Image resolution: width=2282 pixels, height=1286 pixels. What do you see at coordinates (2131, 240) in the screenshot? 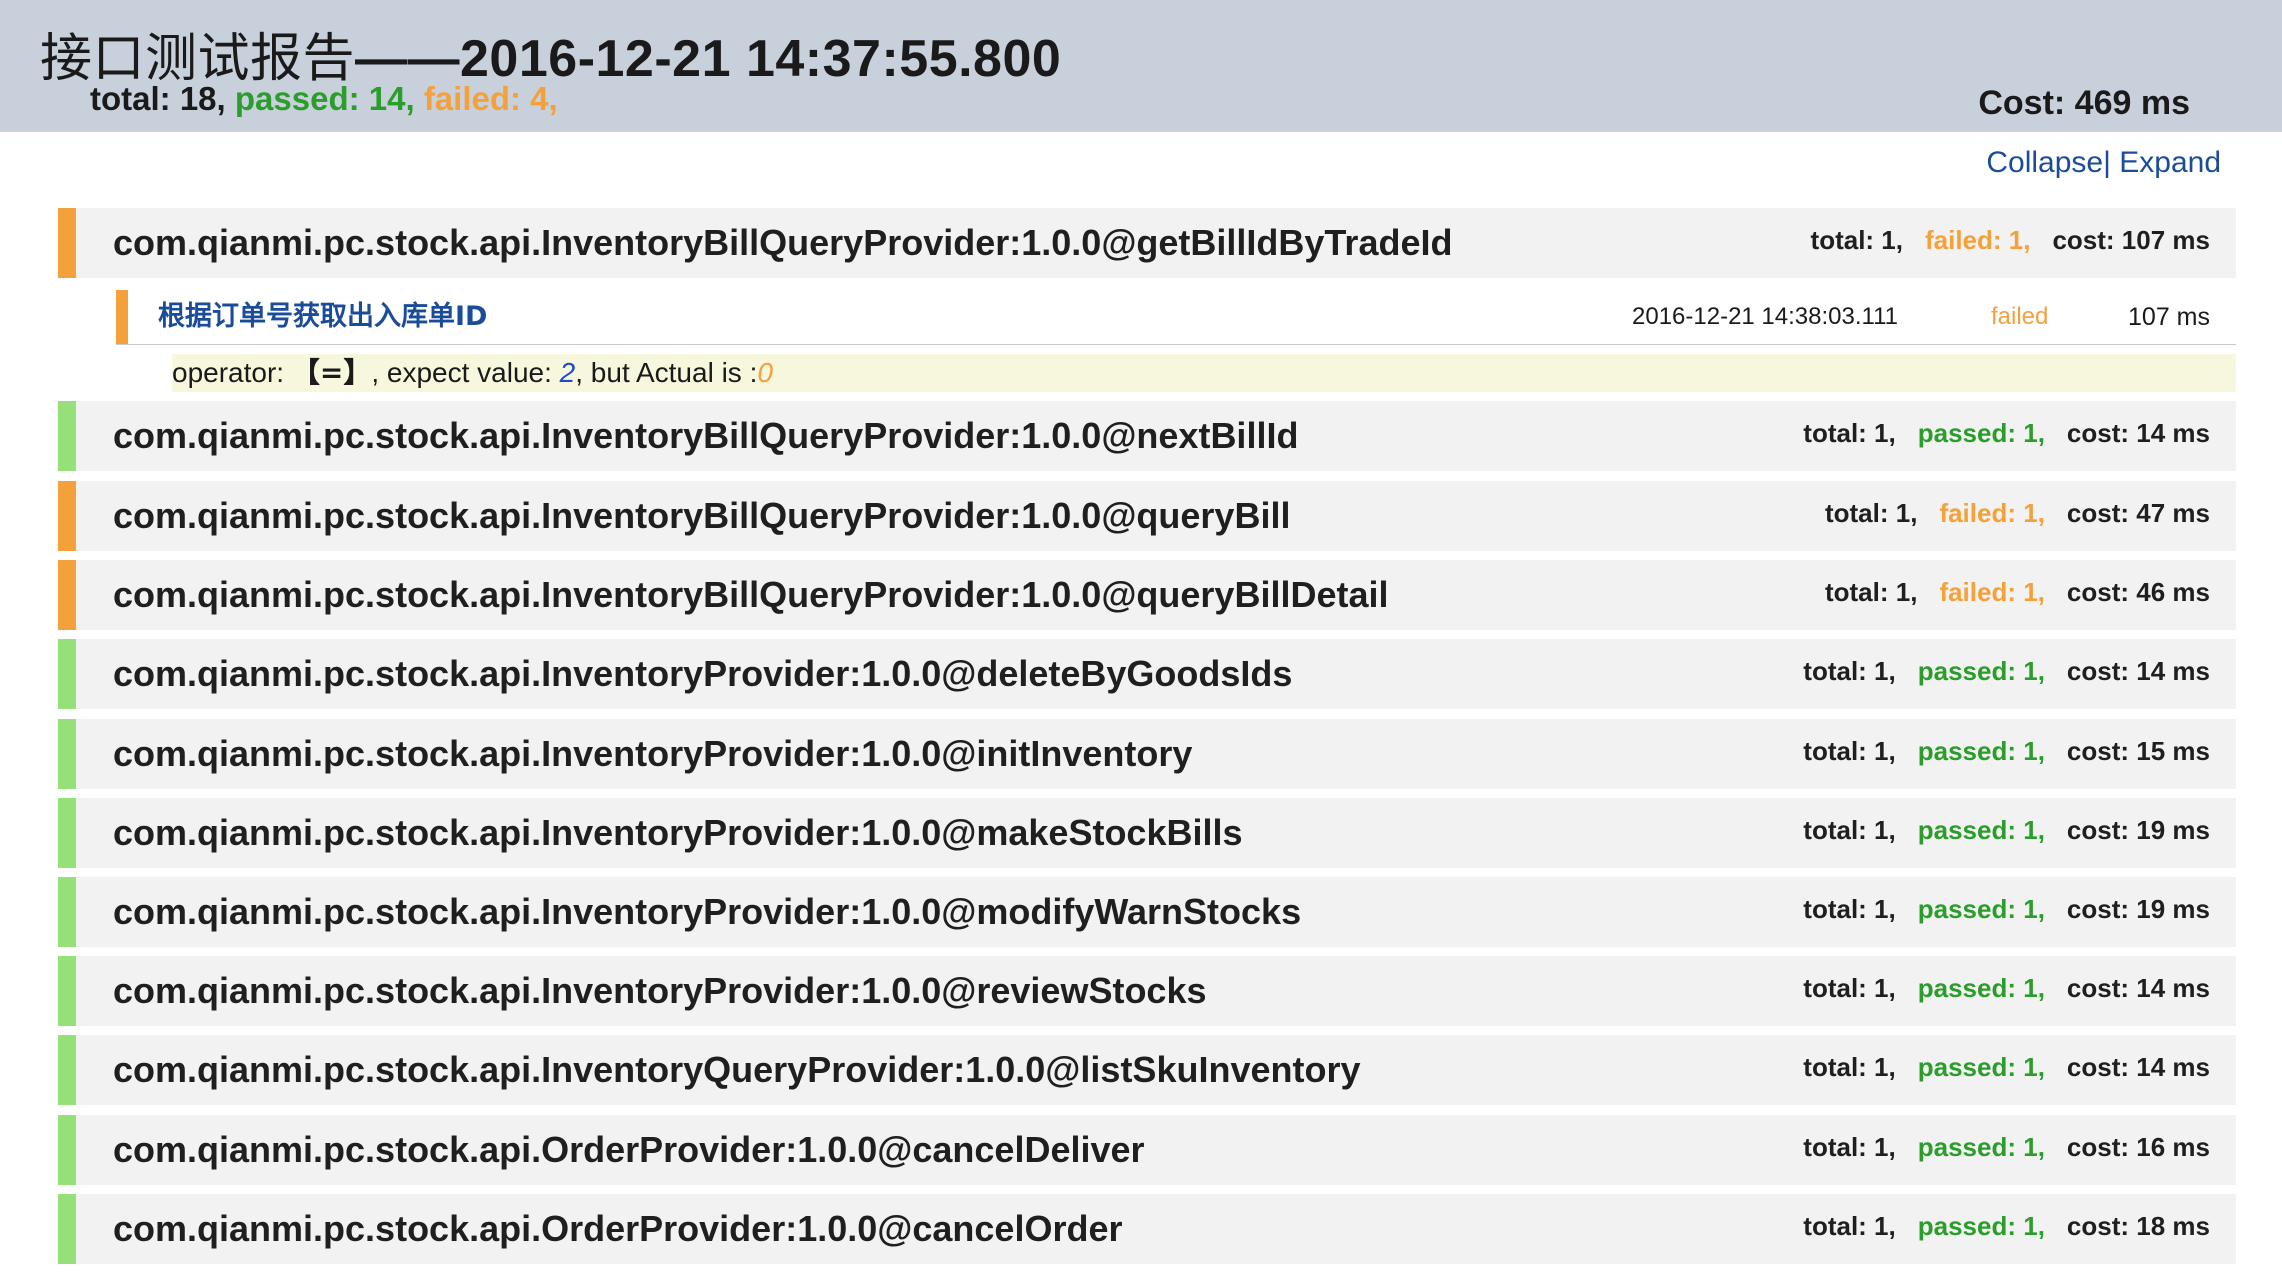
I see `suite-cost: cost: 107 ms` at bounding box center [2131, 240].